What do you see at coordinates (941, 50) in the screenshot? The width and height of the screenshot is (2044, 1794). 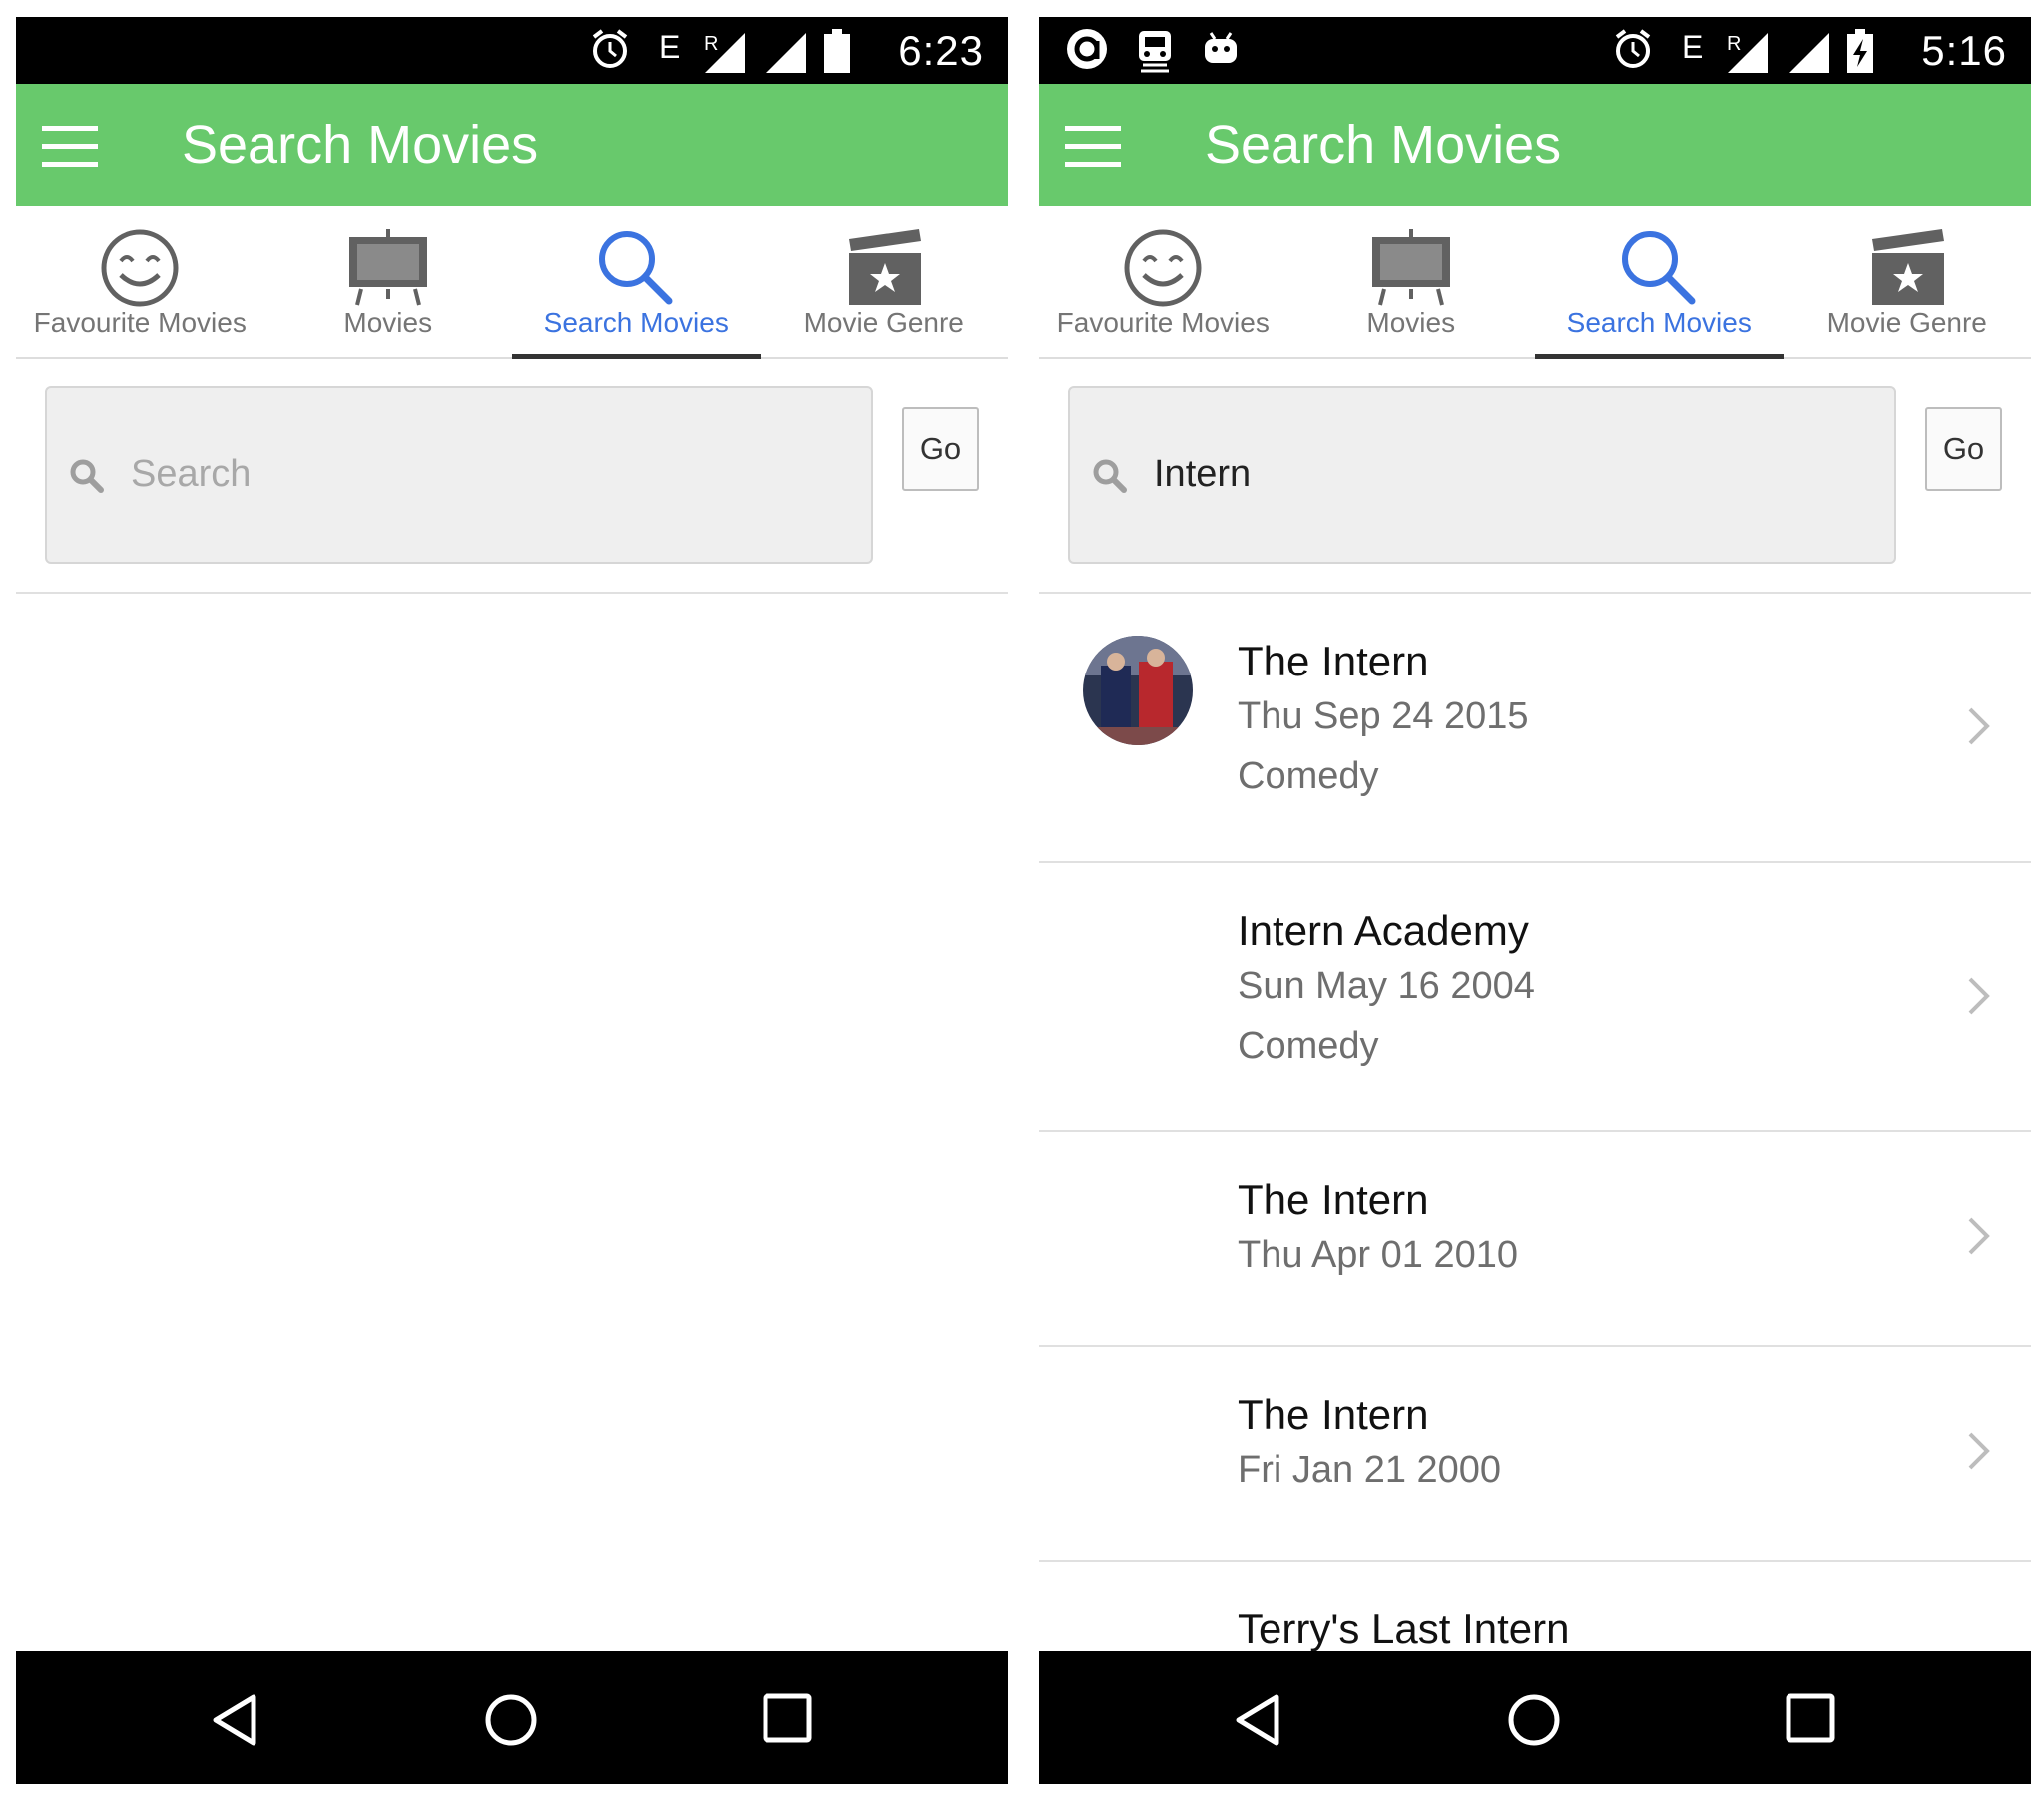 I see `clock: 6:23` at bounding box center [941, 50].